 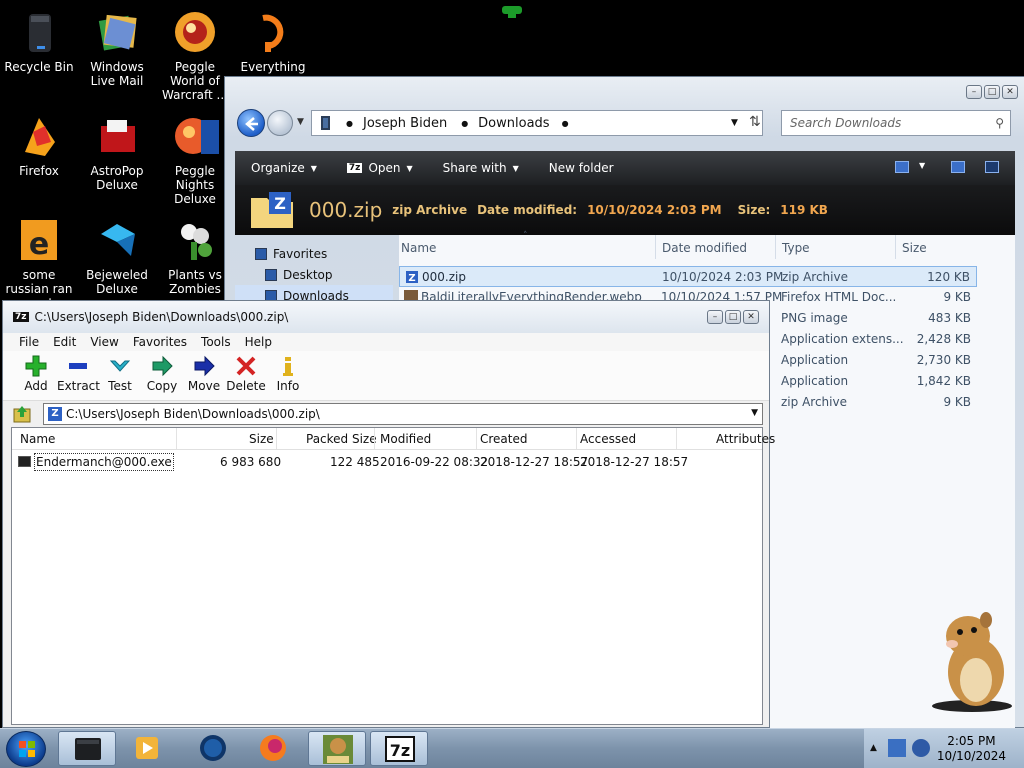 I want to click on sevenzip-path-text: C:\Users\Joseph Biden\Downloads\000.zip\, so click(x=193, y=414).